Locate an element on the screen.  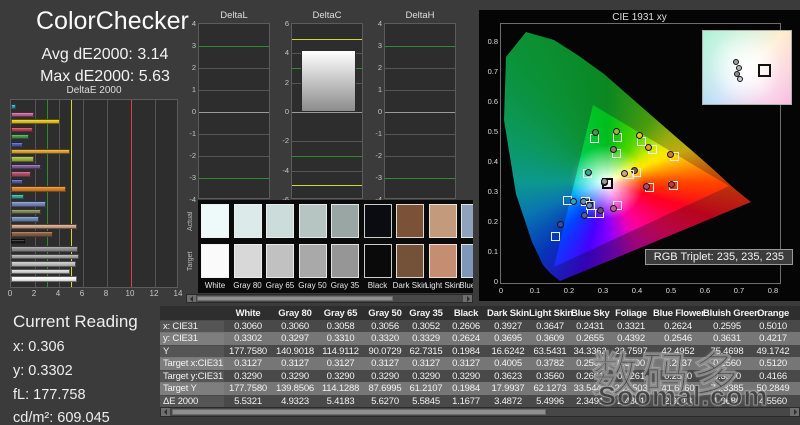
column-header-bluish-green: Bluish Green is located at coordinates (731, 313).